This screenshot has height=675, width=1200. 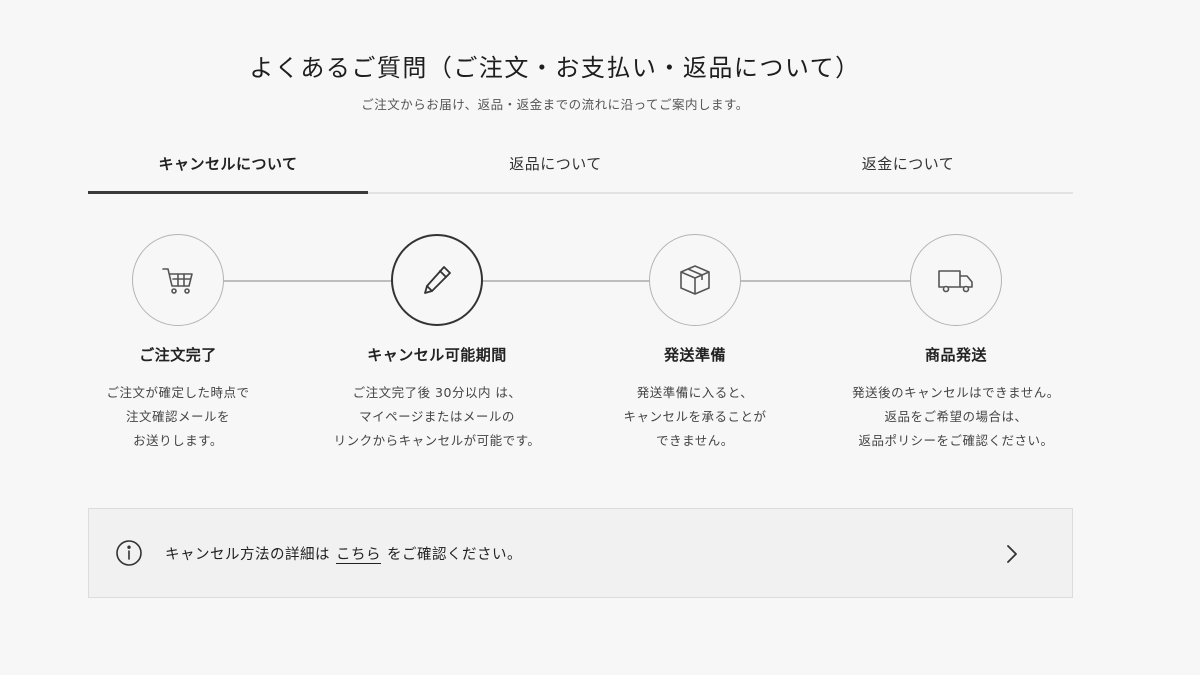 I want to click on tab-cancel: キャンセルについて, so click(x=228, y=167).